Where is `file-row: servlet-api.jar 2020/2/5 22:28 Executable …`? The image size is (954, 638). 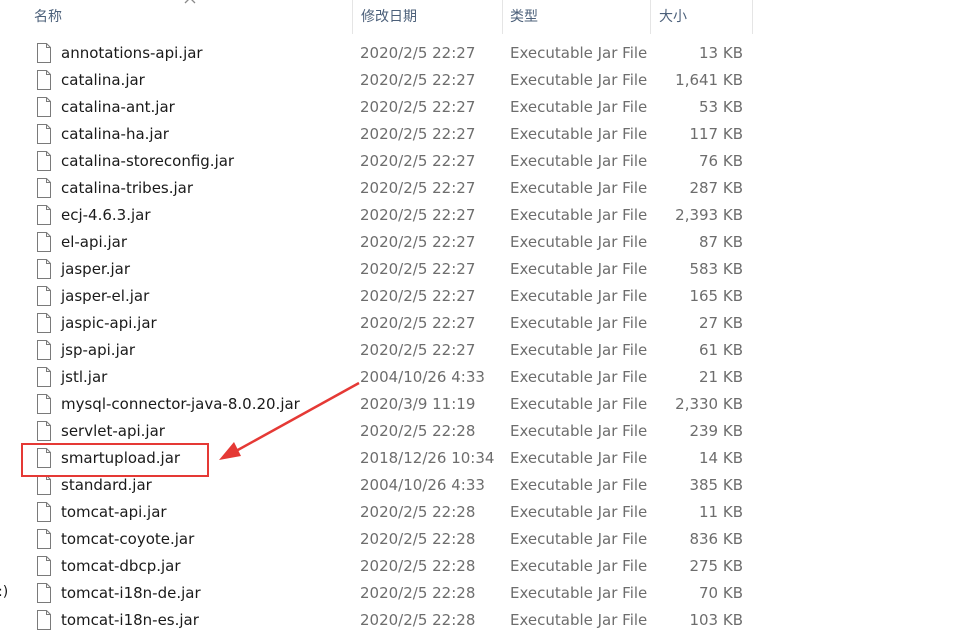
file-row: servlet-api.jar 2020/2/5 22:28 Executable … is located at coordinates (380, 431).